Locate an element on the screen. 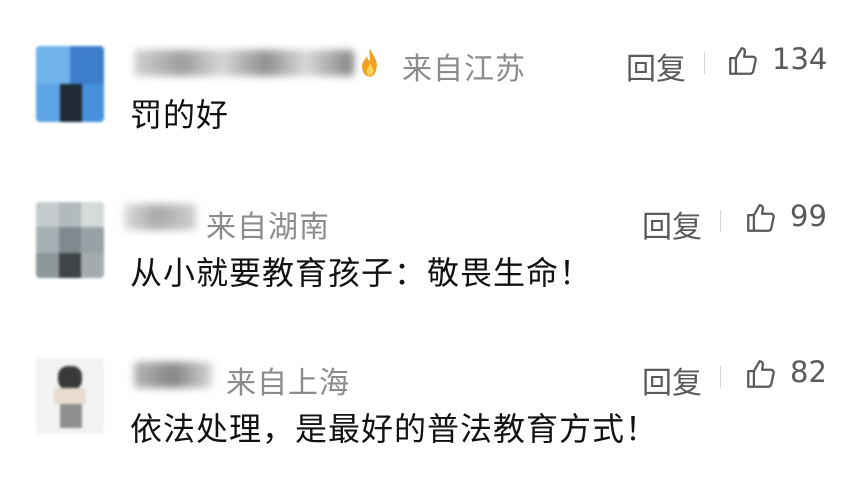 This screenshot has width=864, height=481. avatar is located at coordinates (70, 396).